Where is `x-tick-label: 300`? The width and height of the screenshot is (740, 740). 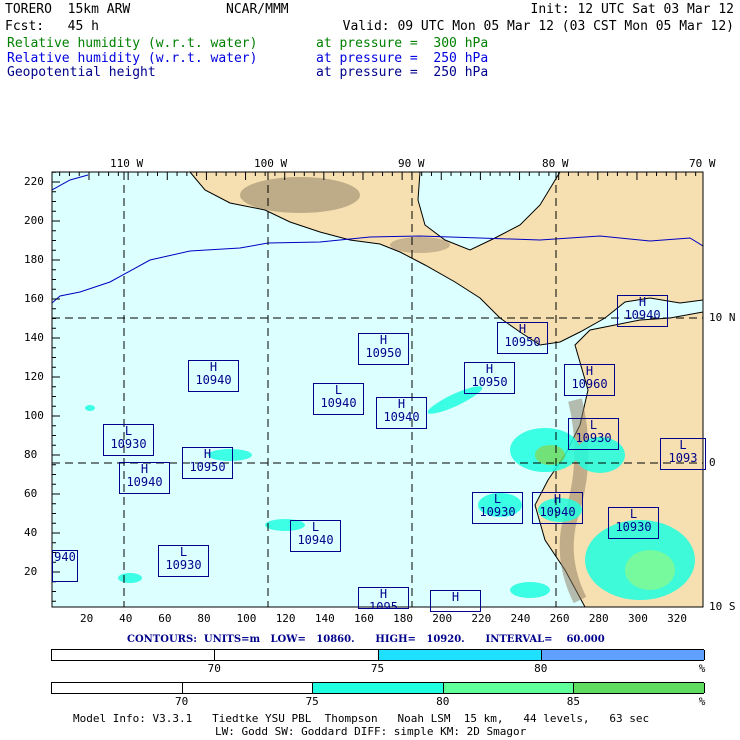 x-tick-label: 300 is located at coordinates (637, 618).